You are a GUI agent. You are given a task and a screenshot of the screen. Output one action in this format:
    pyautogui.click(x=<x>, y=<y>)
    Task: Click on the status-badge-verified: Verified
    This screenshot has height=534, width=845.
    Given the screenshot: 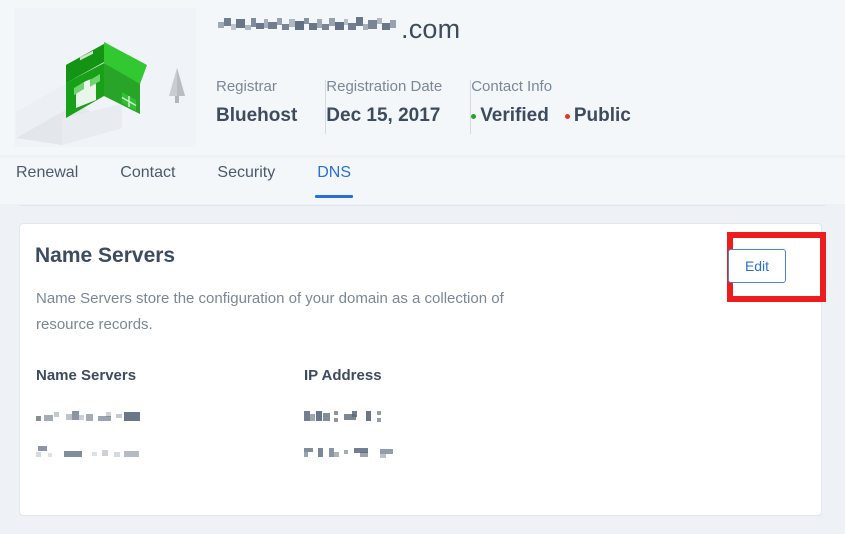 What is the action you would take?
    pyautogui.click(x=510, y=116)
    